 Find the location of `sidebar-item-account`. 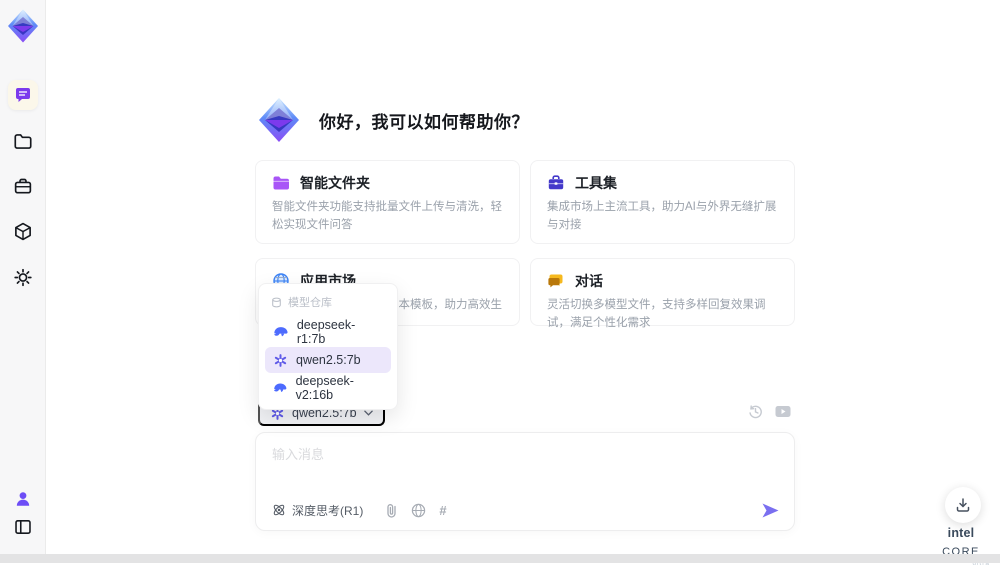

sidebar-item-account is located at coordinates (23, 499).